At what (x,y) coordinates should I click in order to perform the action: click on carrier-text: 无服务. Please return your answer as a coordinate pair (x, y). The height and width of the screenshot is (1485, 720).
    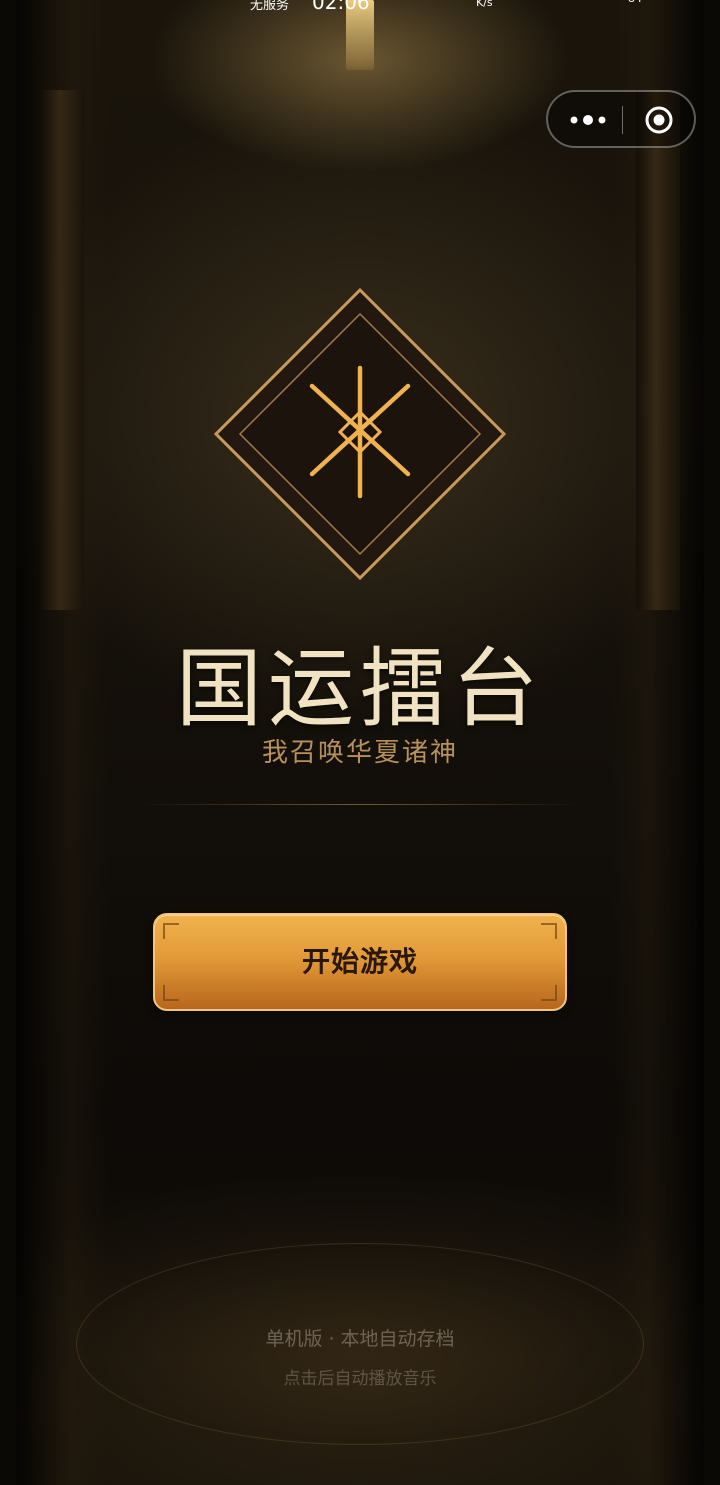
    Looking at the image, I should click on (270, 6).